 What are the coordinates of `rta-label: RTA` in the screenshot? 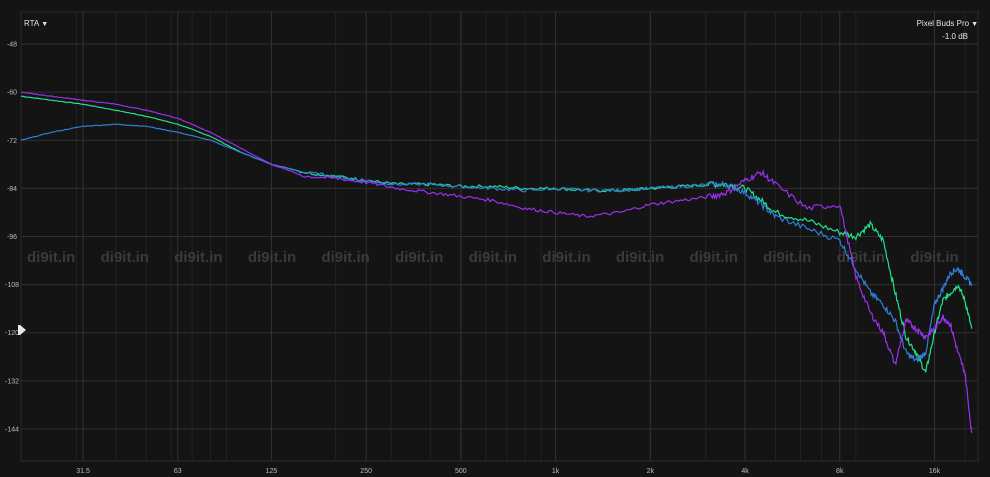 It's located at (32, 23).